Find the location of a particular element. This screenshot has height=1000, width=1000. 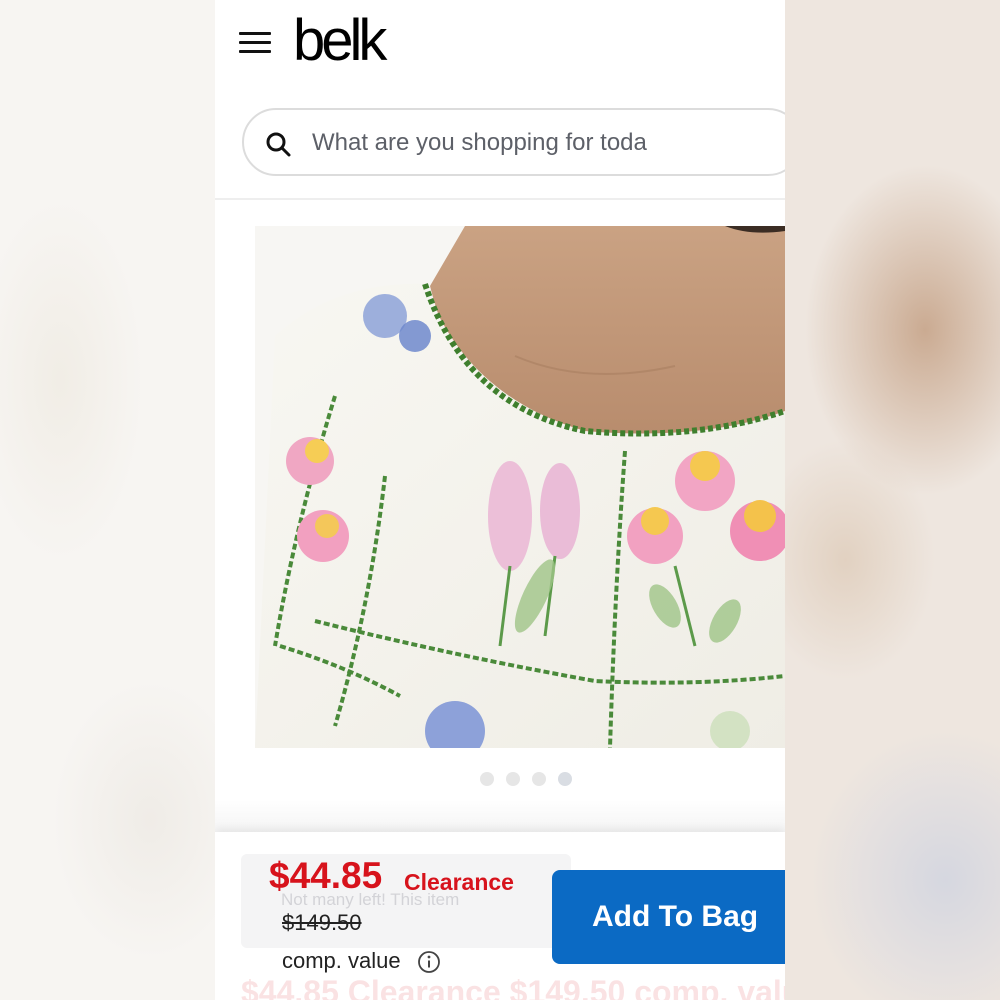

belk-logo: belk is located at coordinates (340, 41).